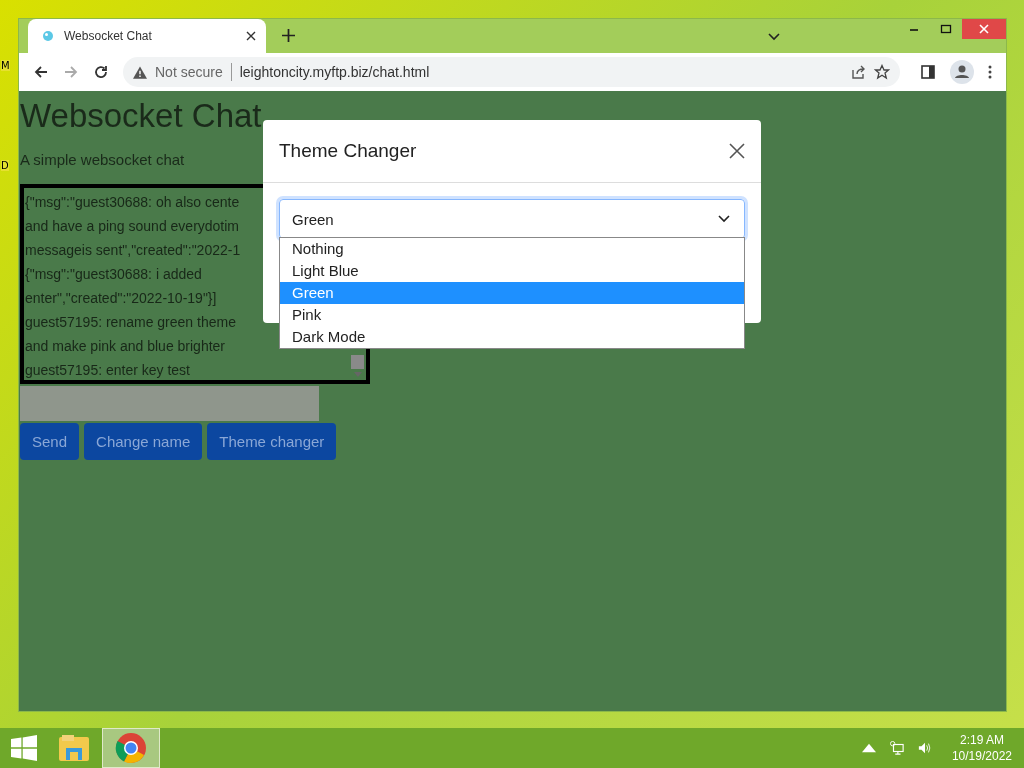  Describe the element at coordinates (990, 72) in the screenshot. I see `menu-icon` at that location.